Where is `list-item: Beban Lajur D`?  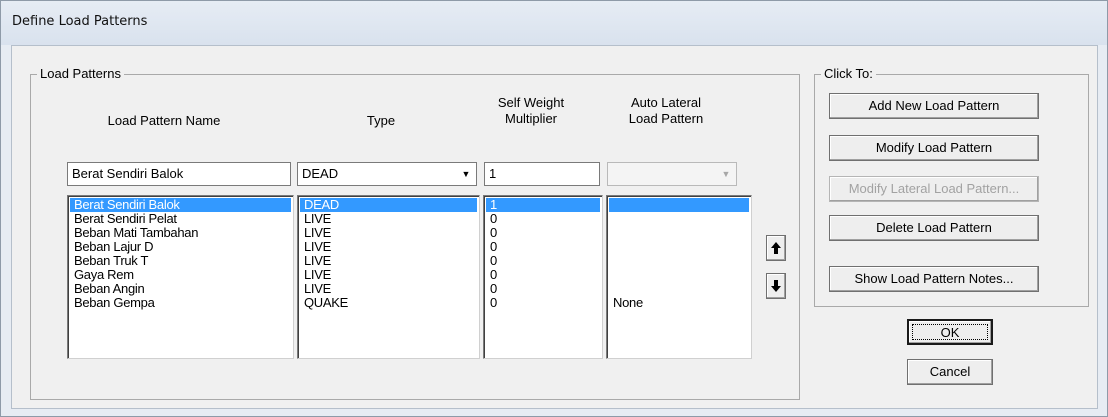
list-item: Beban Lajur D is located at coordinates (180, 247).